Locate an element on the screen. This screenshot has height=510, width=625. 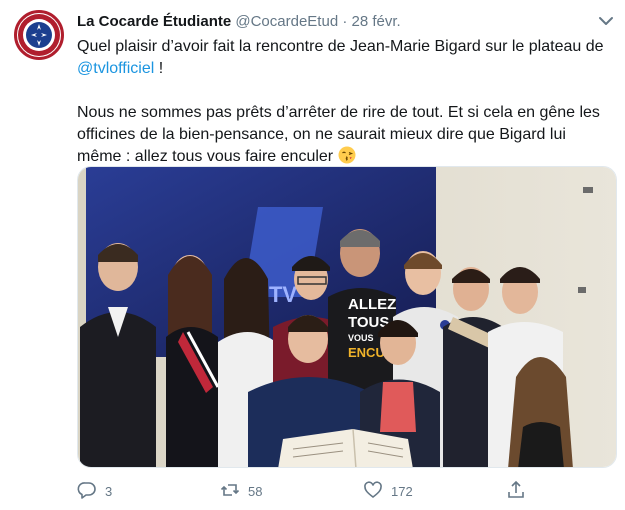
tweet-text-part: ! is located at coordinates (159, 68).